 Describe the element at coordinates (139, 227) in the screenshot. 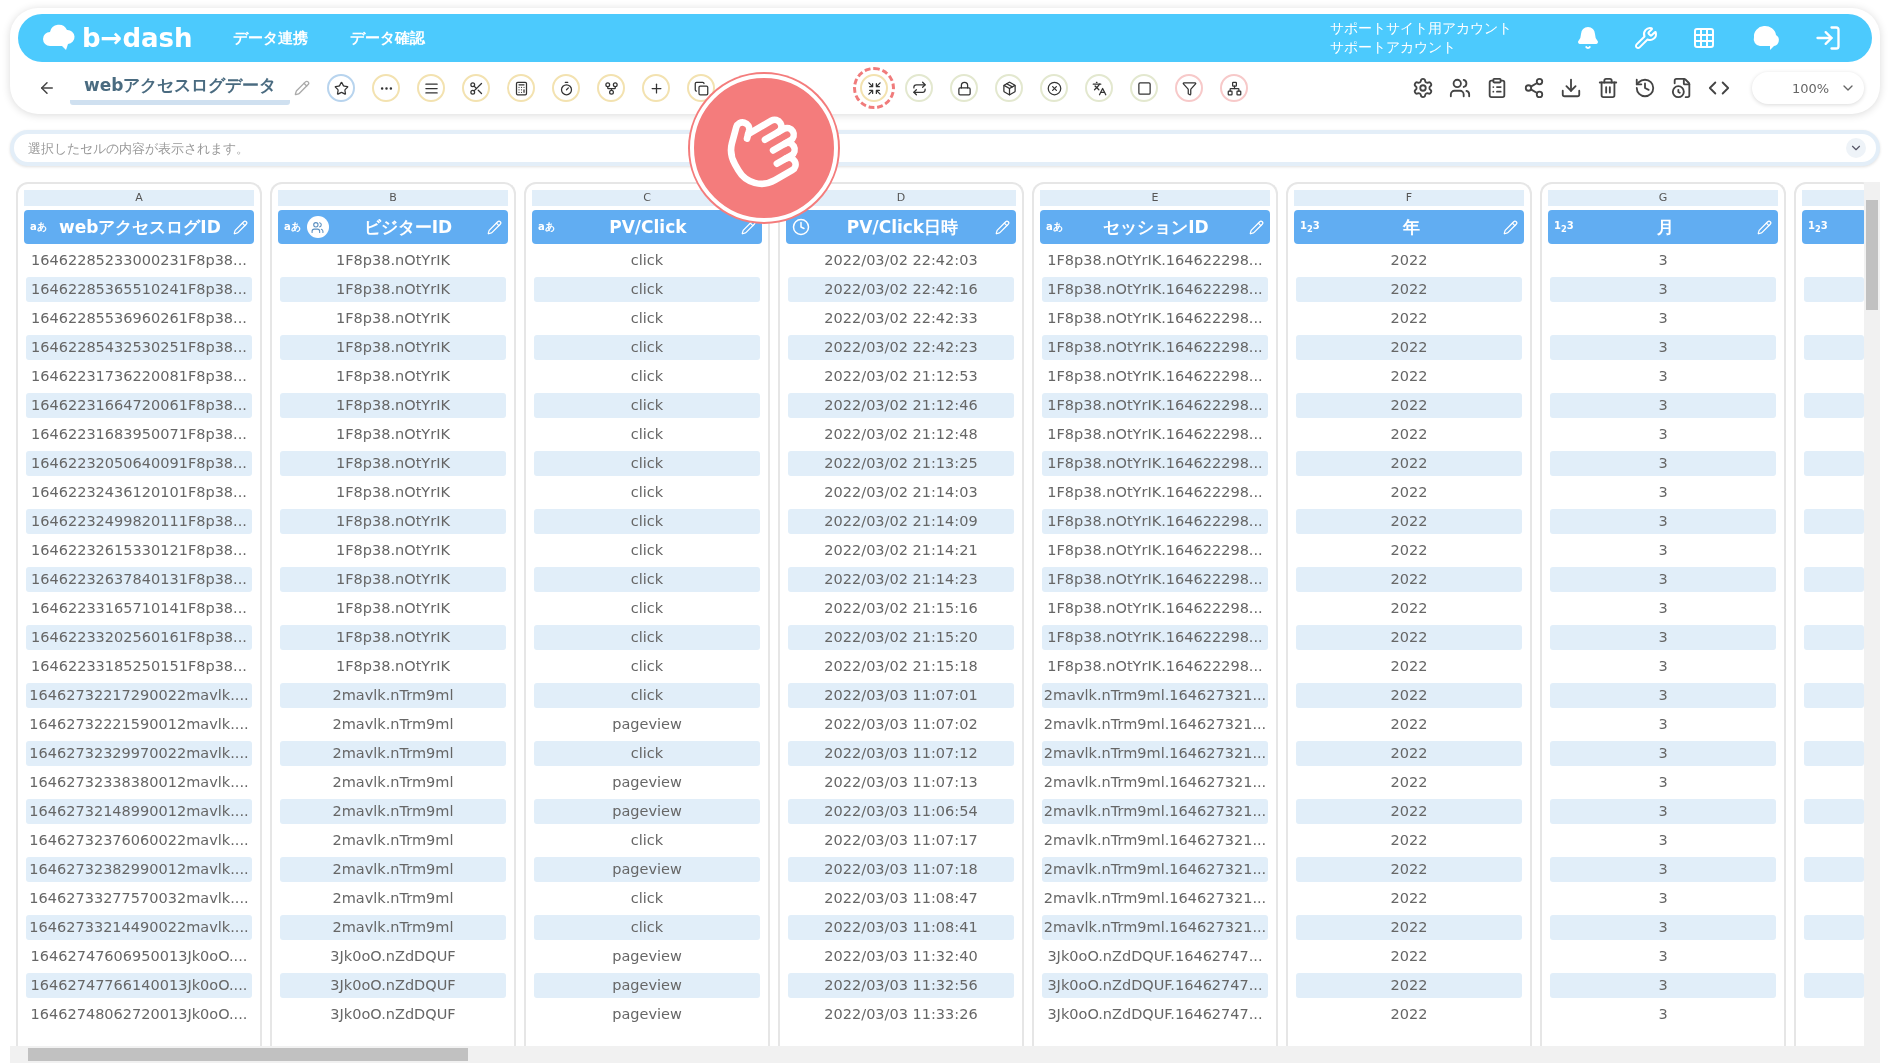

I see `column-header: aあ webアクセスログID` at that location.